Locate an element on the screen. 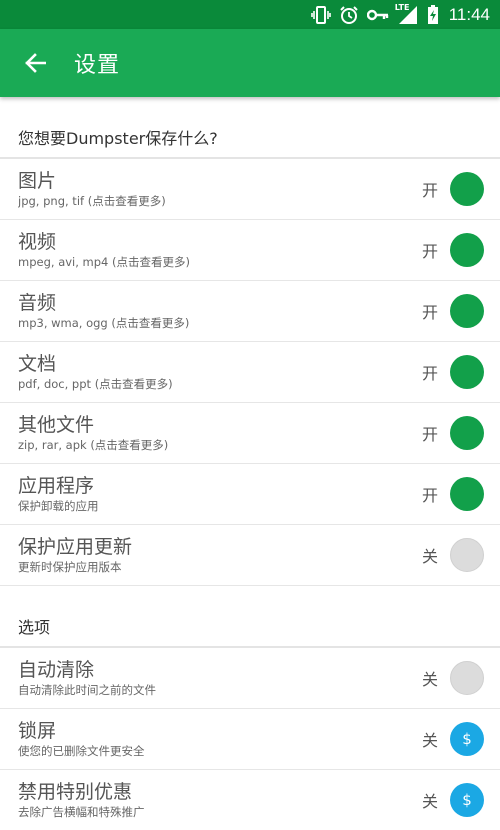 The image size is (500, 830). arrow-back-icon is located at coordinates (35, 63).